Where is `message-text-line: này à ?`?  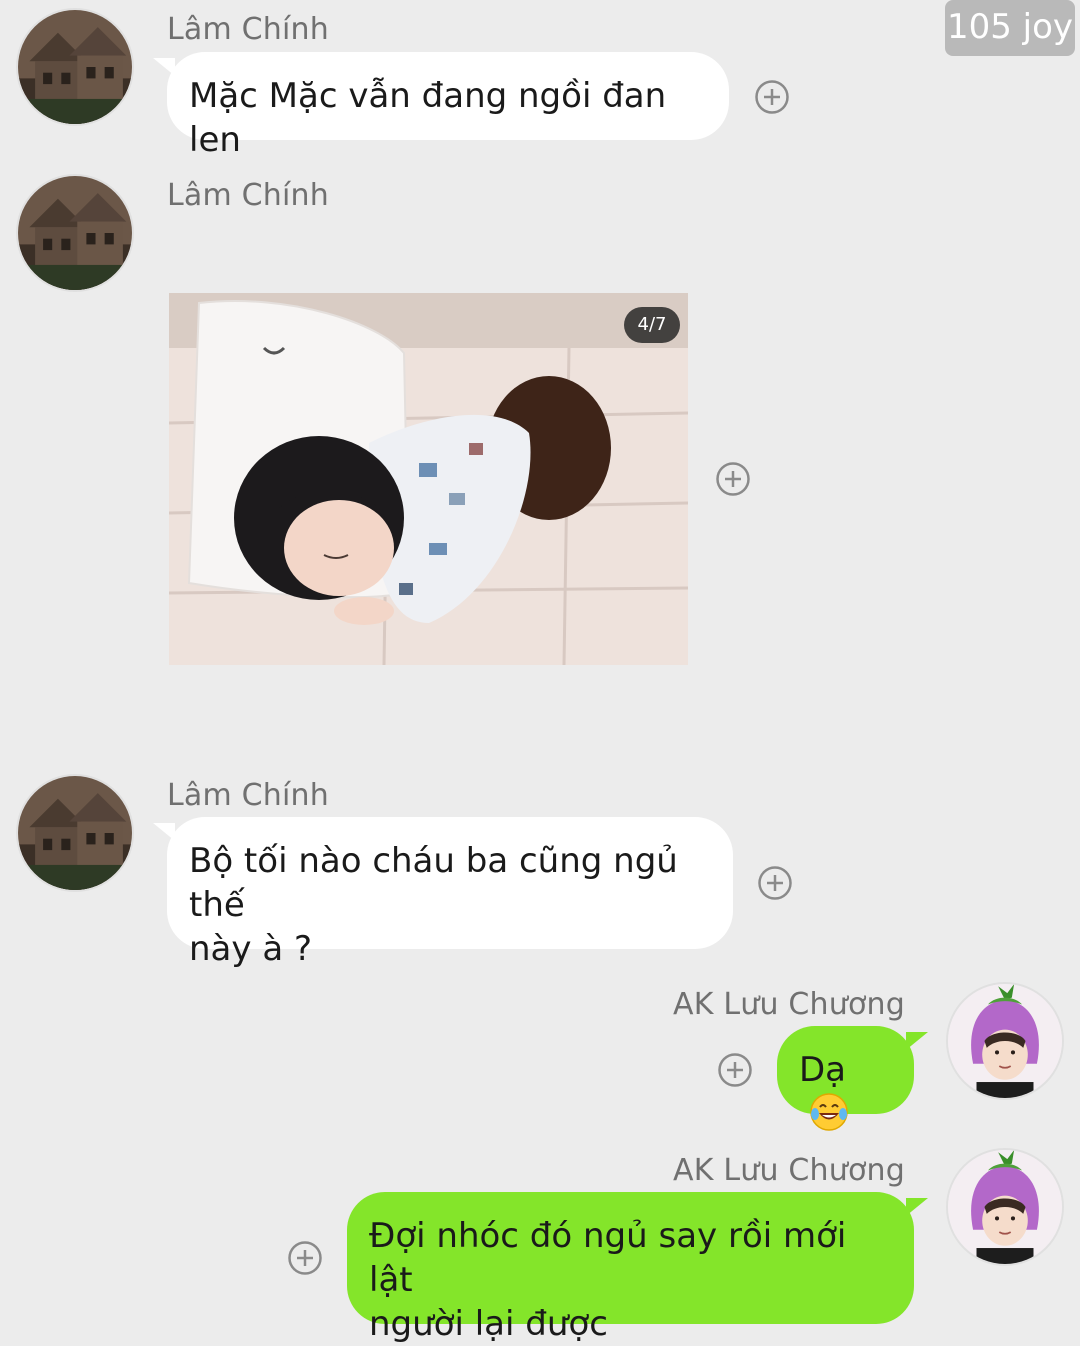 message-text-line: này à ? is located at coordinates (251, 949).